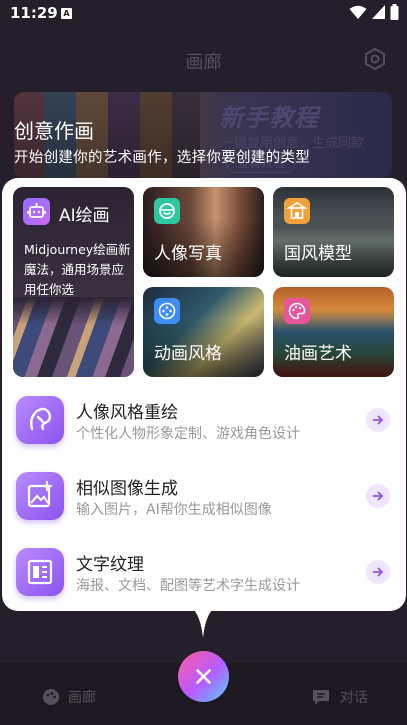  What do you see at coordinates (321, 697) in the screenshot?
I see `chat-icon` at bounding box center [321, 697].